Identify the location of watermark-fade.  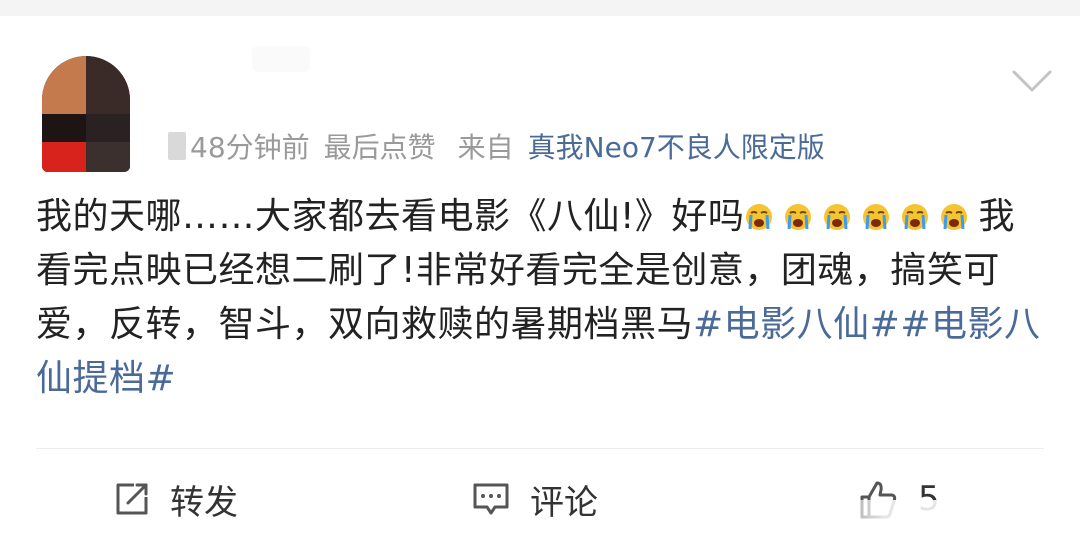
(940, 515).